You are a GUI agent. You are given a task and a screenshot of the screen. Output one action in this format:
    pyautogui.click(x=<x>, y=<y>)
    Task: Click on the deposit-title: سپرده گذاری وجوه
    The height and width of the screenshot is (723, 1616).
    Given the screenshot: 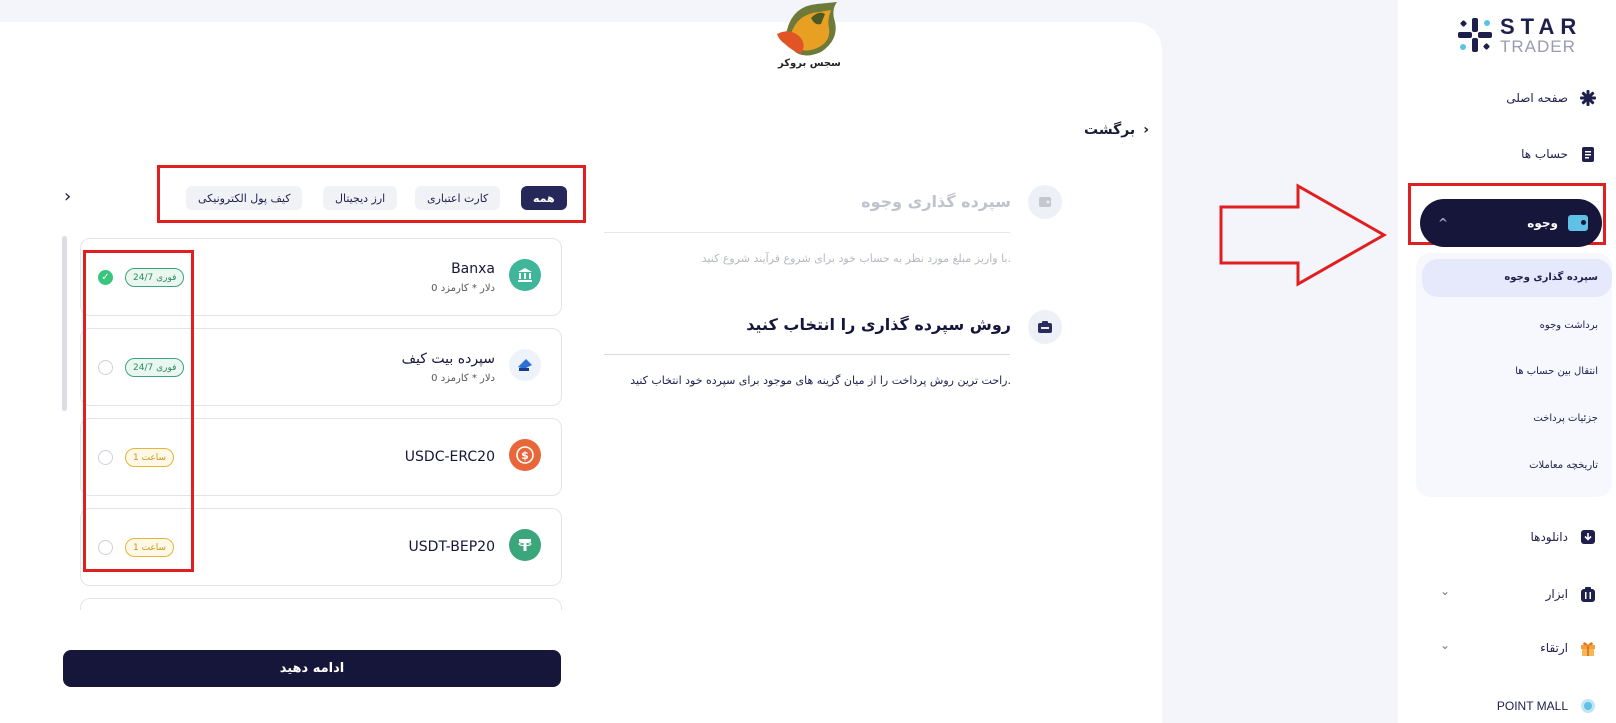 What is the action you would take?
    pyautogui.click(x=936, y=201)
    